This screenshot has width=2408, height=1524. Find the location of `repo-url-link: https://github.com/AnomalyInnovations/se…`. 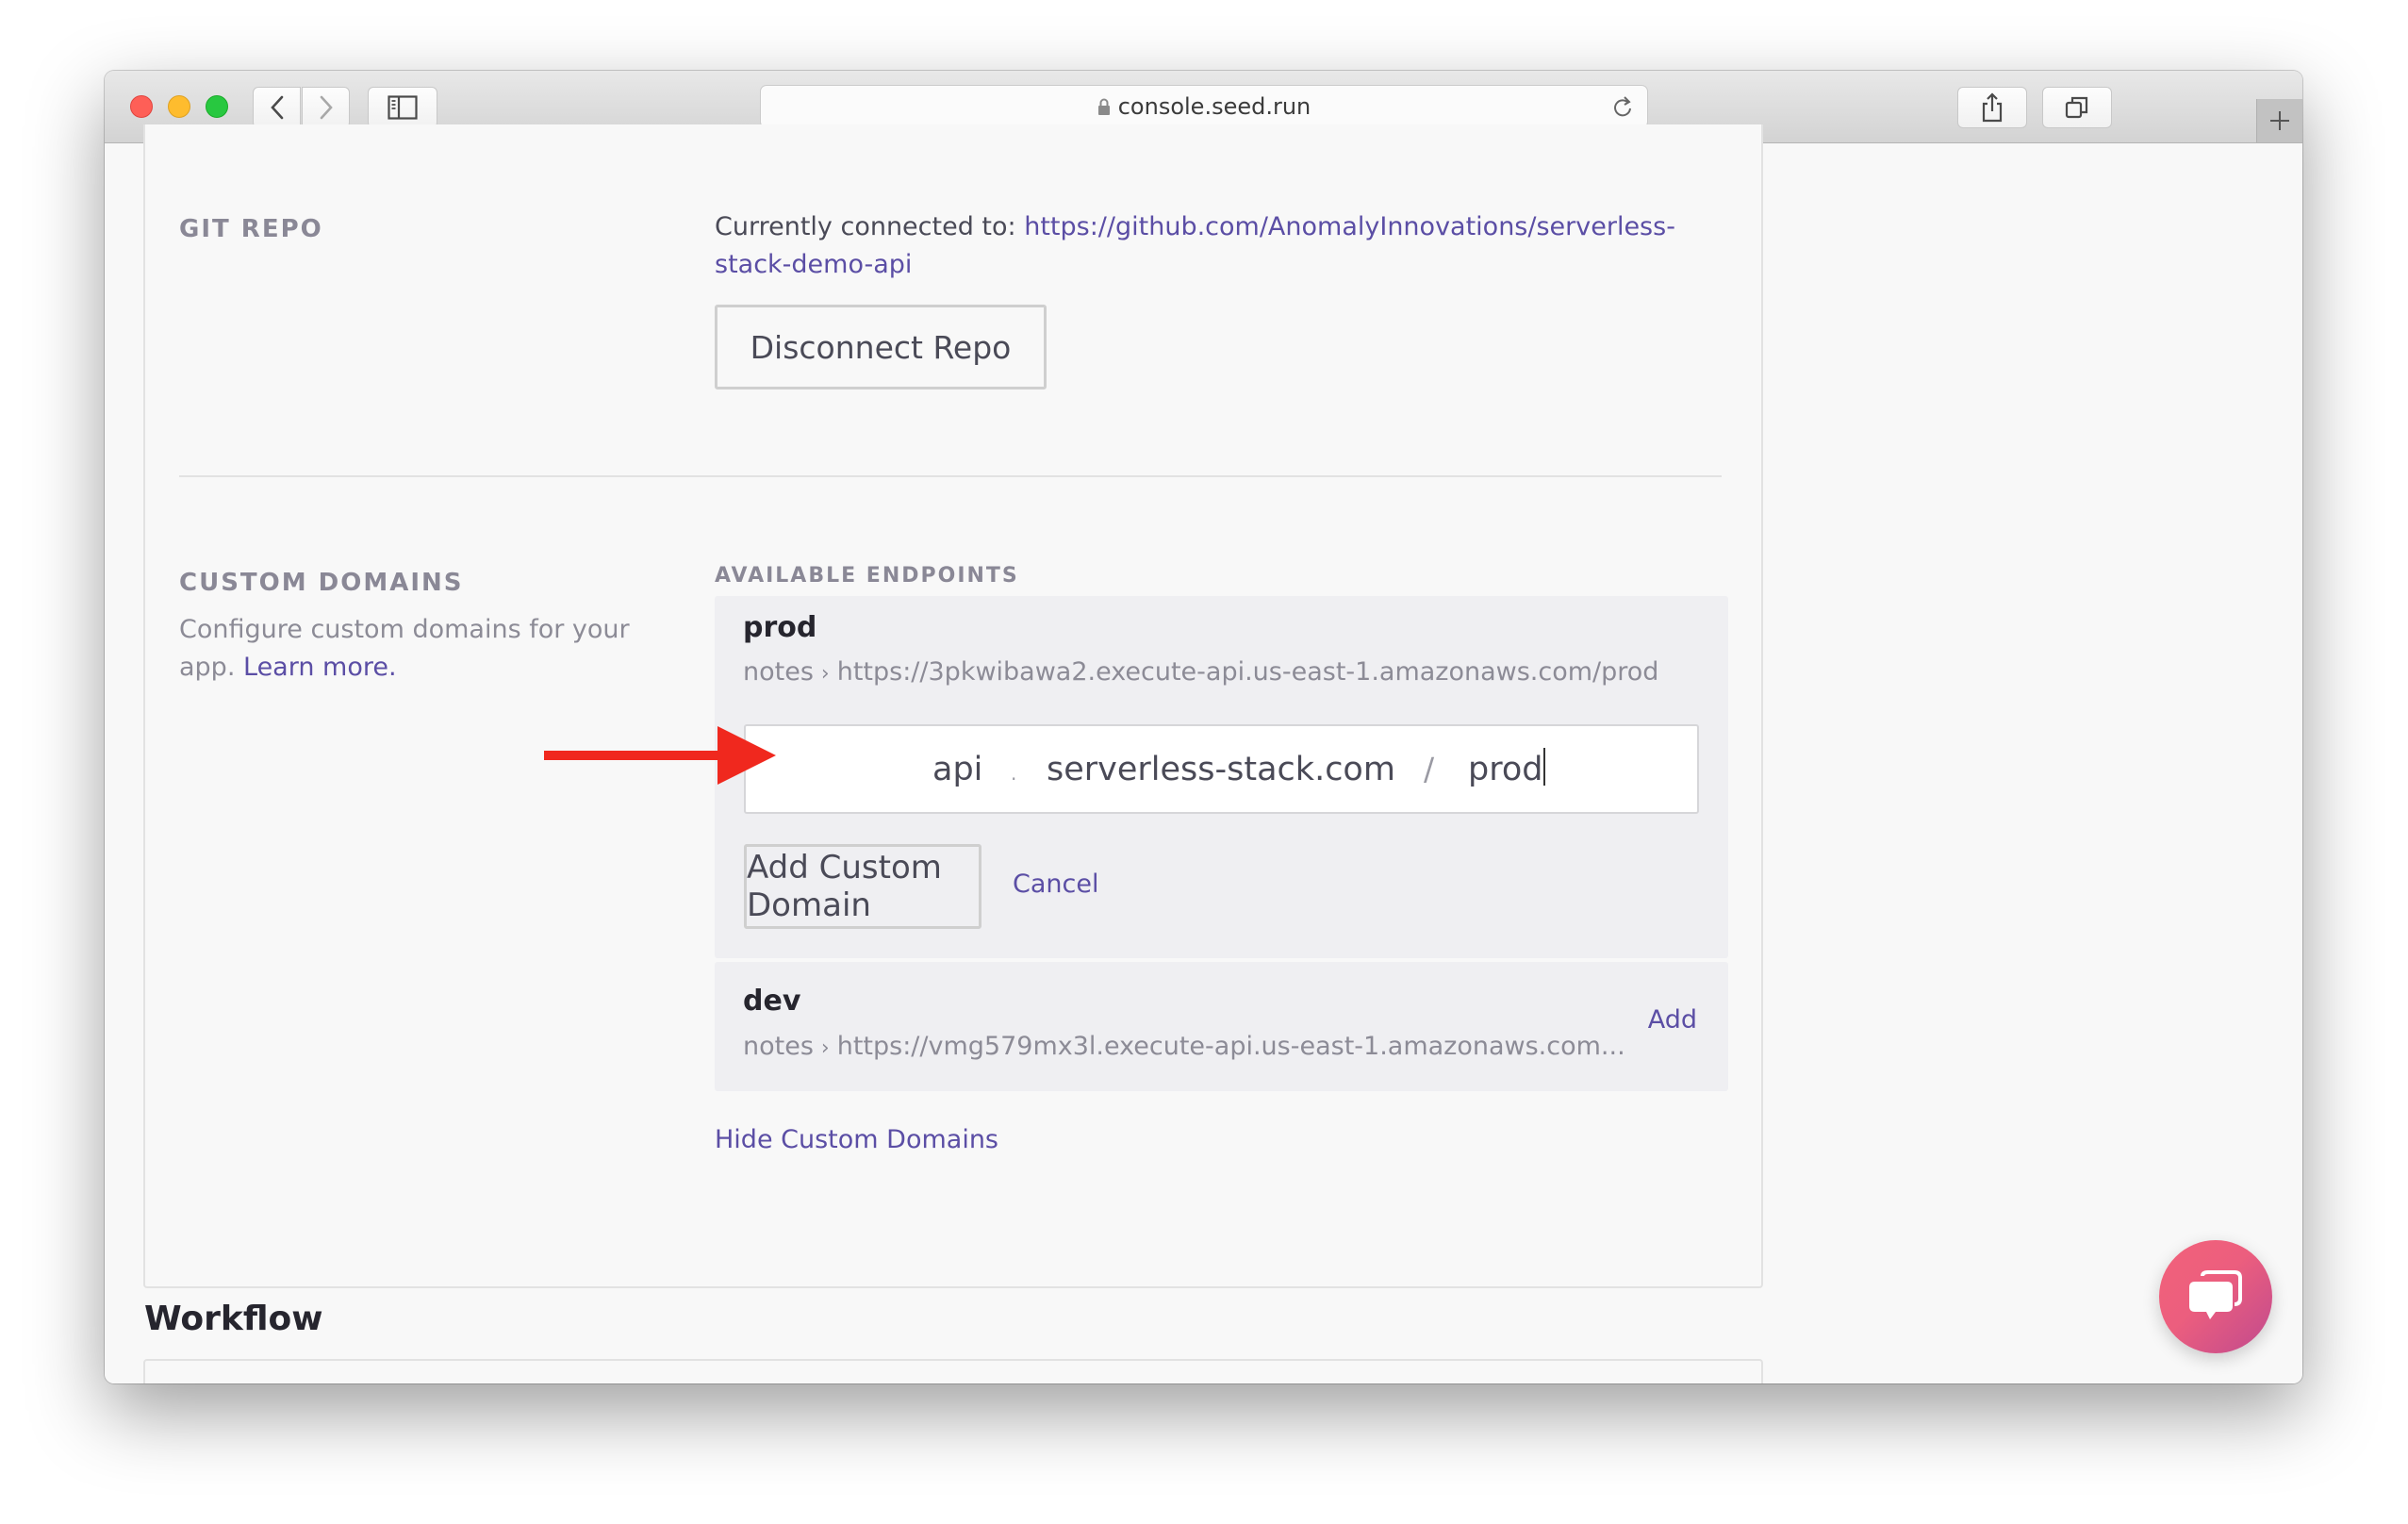

repo-url-link: https://github.com/AnomalyInnovations/se… is located at coordinates (1349, 226).